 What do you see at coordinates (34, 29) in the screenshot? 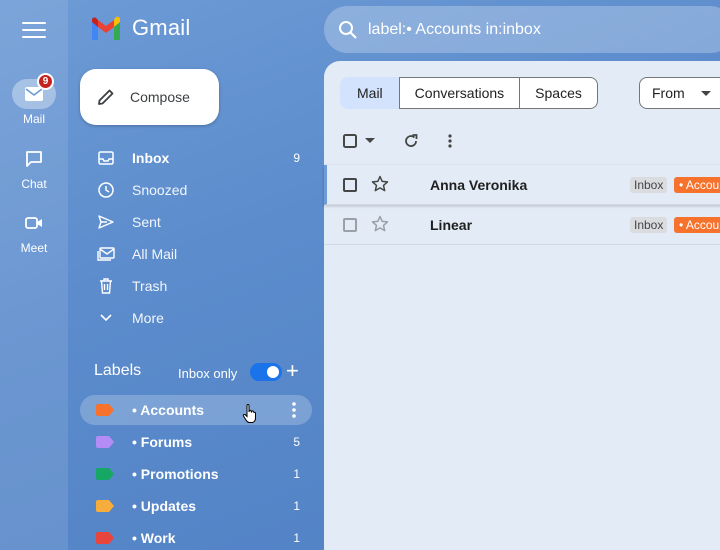
I see `main-menu-icon` at bounding box center [34, 29].